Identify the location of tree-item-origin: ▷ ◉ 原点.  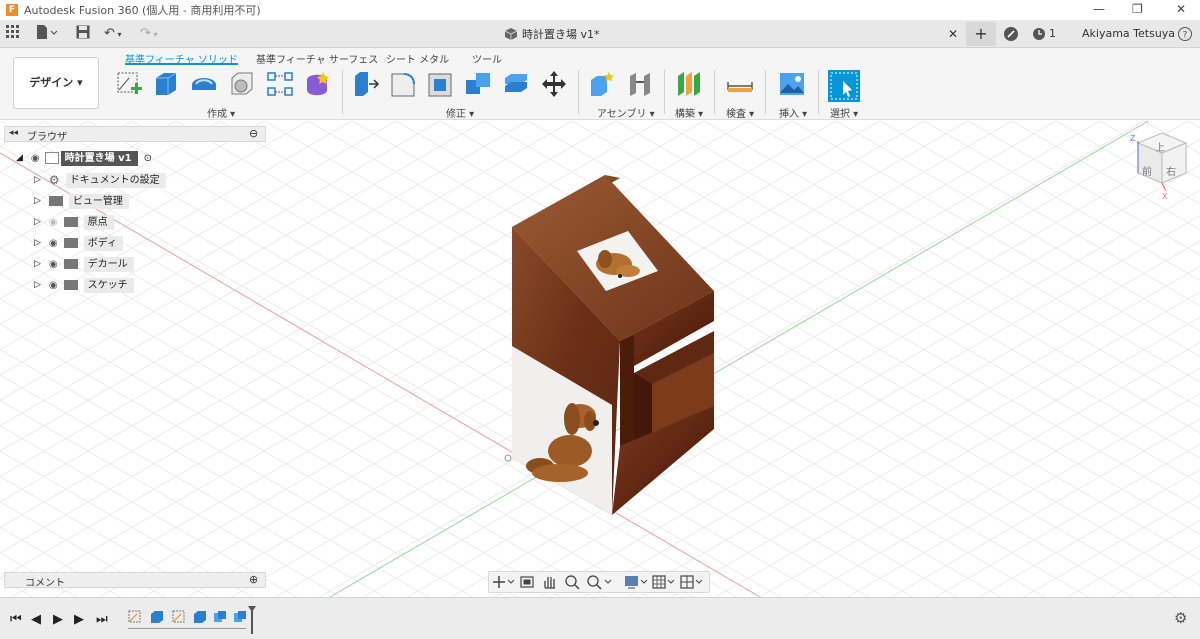
(74, 222).